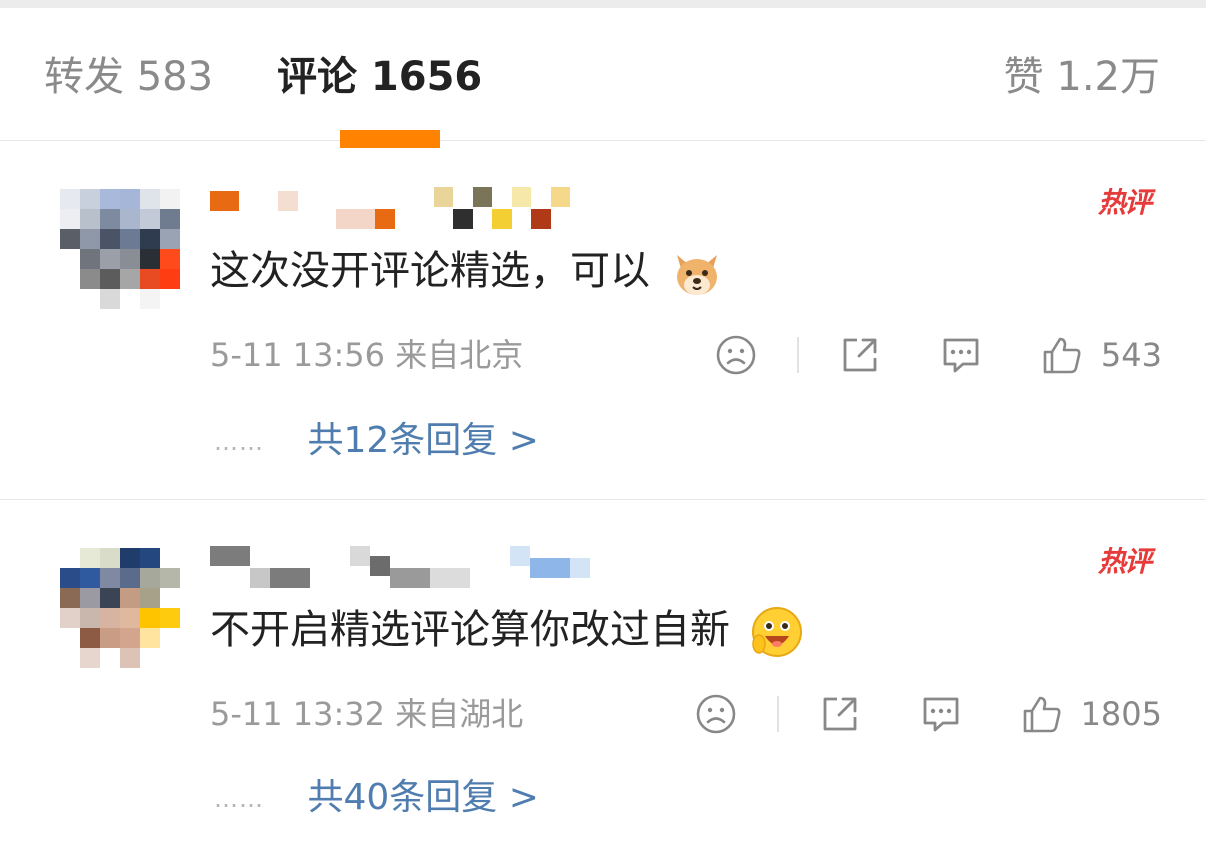 The height and width of the screenshot is (846, 1206). I want to click on comment-location: 来自湖北, so click(459, 714).